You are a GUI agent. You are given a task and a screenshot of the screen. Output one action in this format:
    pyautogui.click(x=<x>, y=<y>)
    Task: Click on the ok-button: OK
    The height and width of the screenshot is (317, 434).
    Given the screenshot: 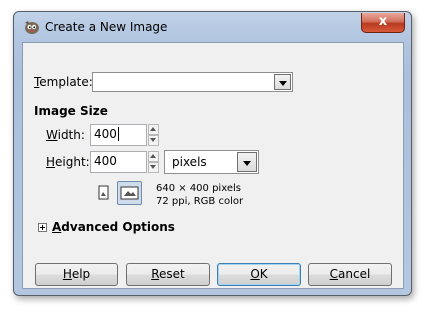 What is the action you would take?
    pyautogui.click(x=259, y=274)
    